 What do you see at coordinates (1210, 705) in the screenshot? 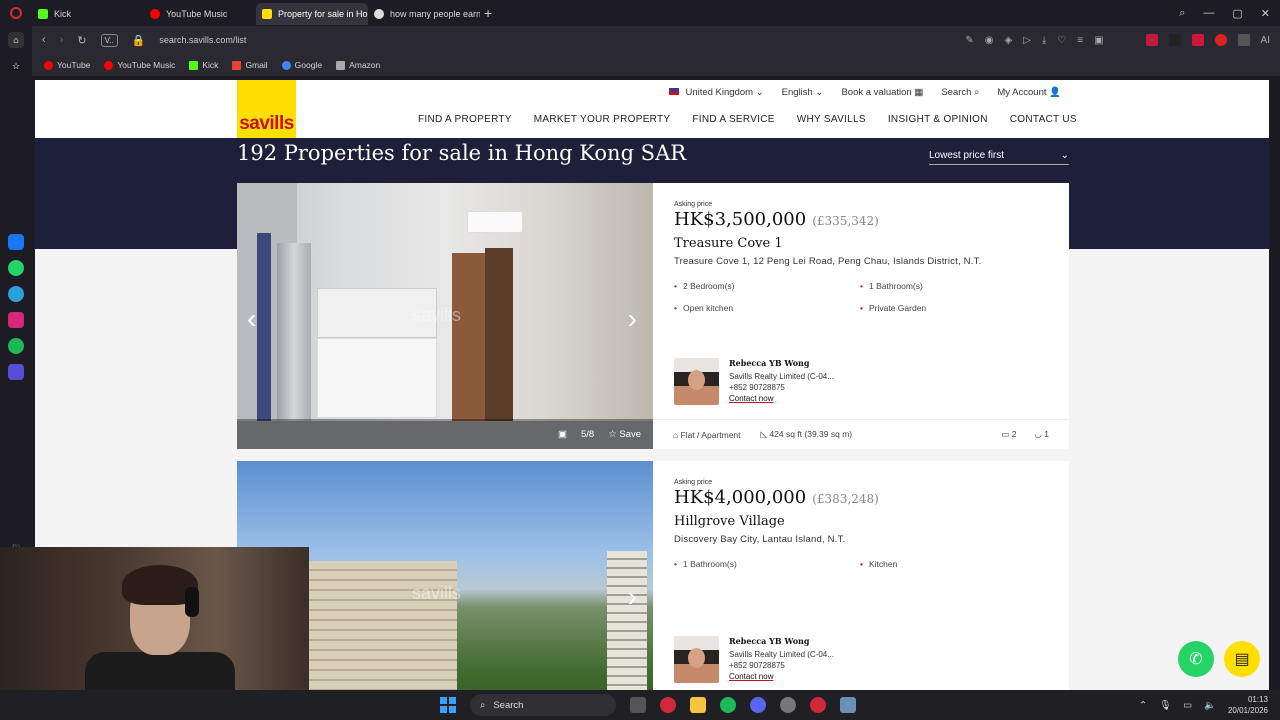
I see `volume-icon: 🔈` at bounding box center [1210, 705].